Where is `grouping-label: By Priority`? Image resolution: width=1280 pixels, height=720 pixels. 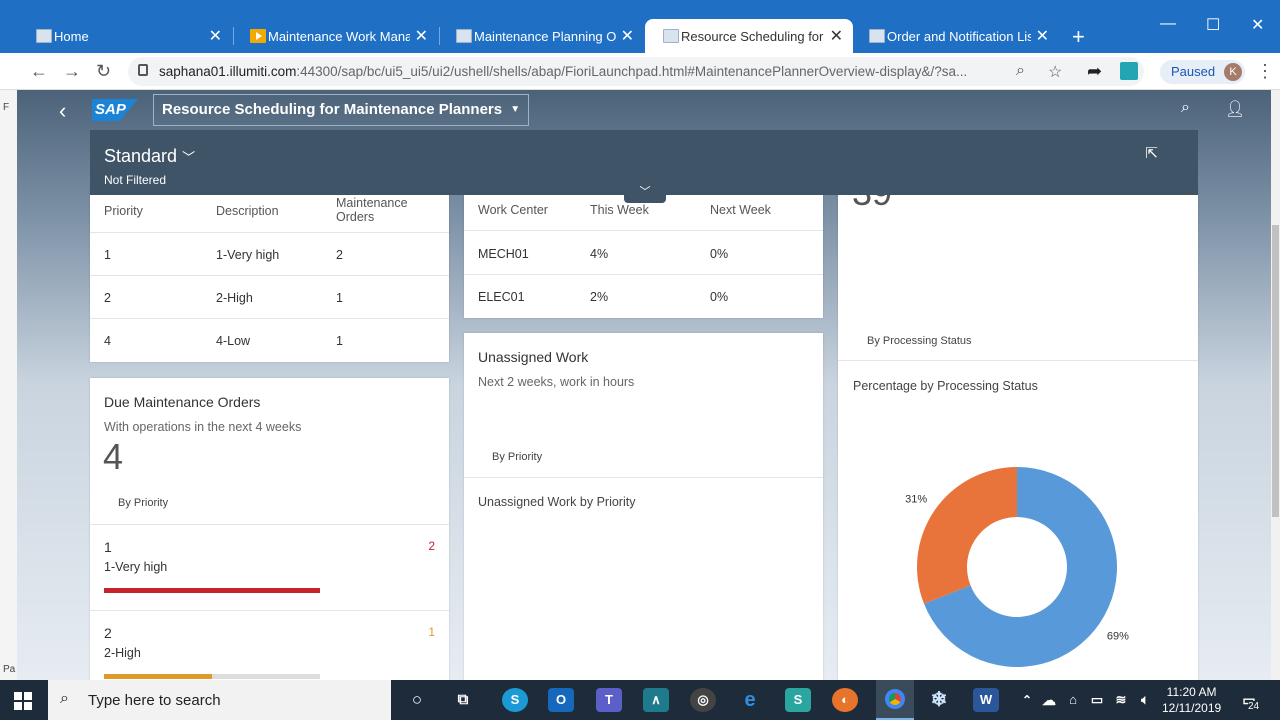
grouping-label: By Priority is located at coordinates (143, 503).